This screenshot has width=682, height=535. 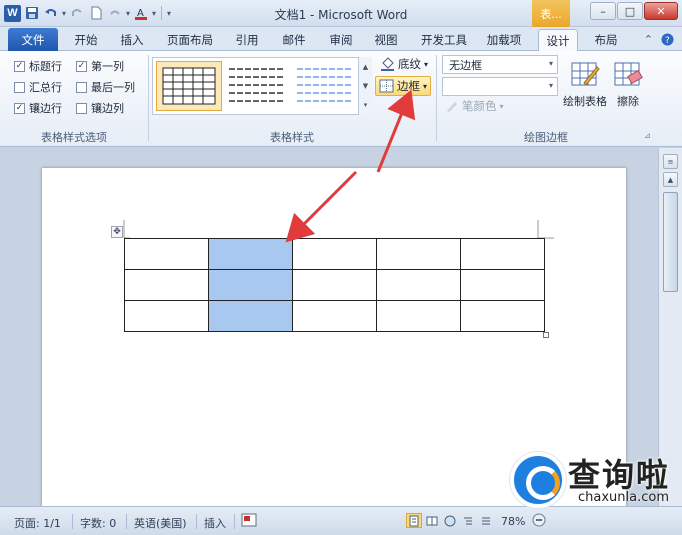 I want to click on page-count: 页面: 1/1, so click(x=37, y=523).